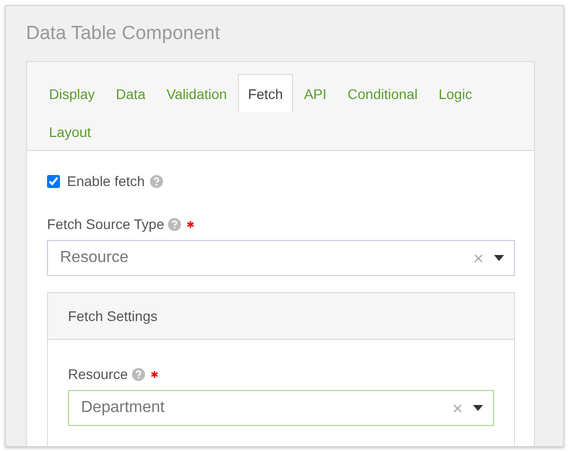 The height and width of the screenshot is (452, 569). I want to click on tab: Validation, so click(196, 93).